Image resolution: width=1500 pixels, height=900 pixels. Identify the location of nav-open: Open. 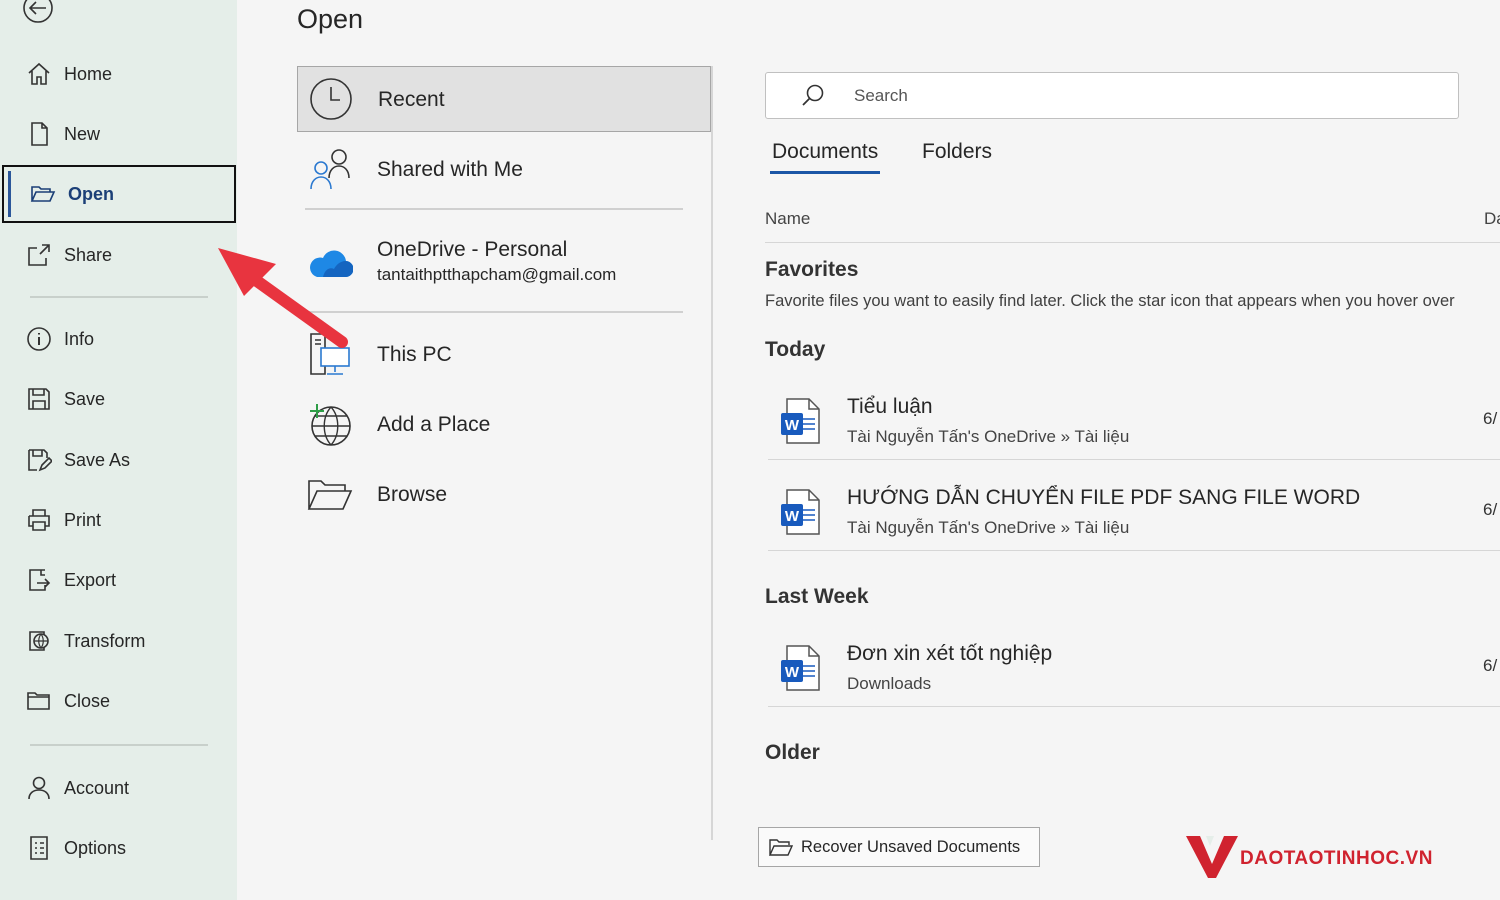
(119, 194).